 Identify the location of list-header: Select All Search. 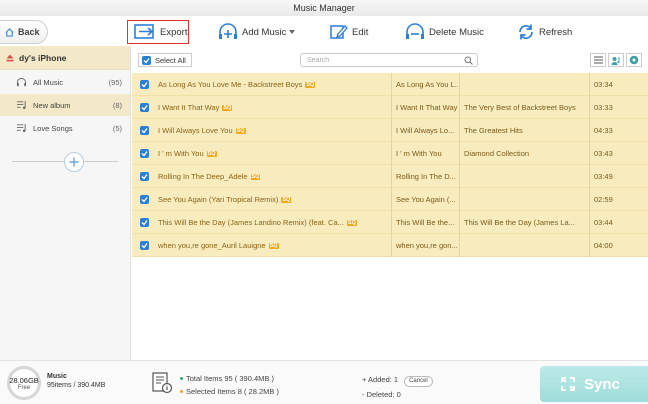
(390, 60).